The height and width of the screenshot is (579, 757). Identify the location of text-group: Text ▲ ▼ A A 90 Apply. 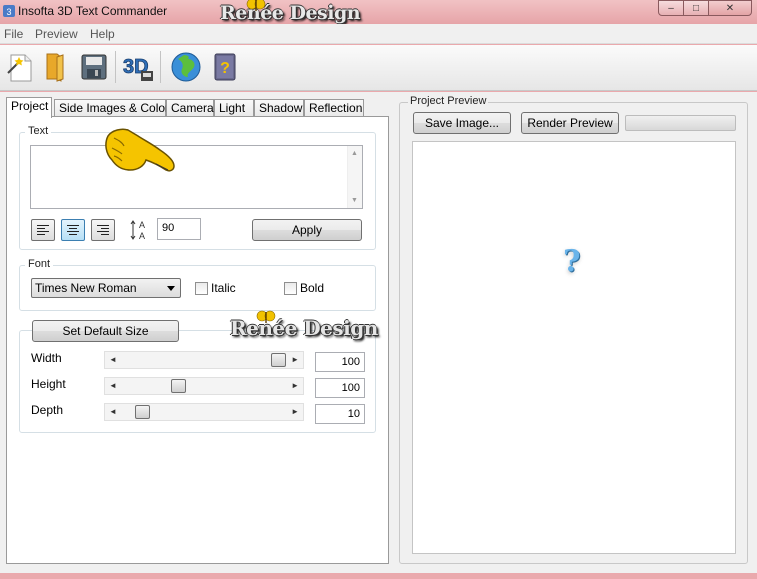
(197, 187).